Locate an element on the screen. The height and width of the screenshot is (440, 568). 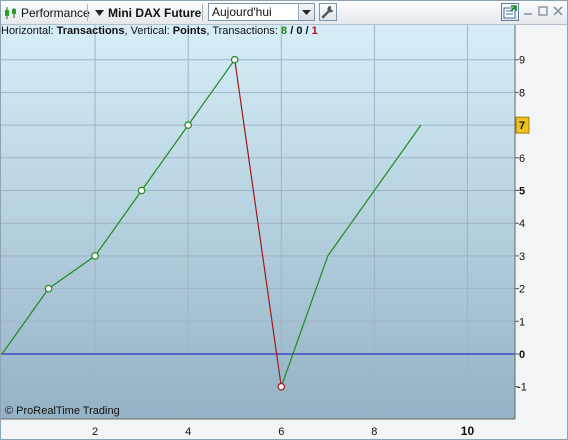
candlestick-icon is located at coordinates (11, 12).